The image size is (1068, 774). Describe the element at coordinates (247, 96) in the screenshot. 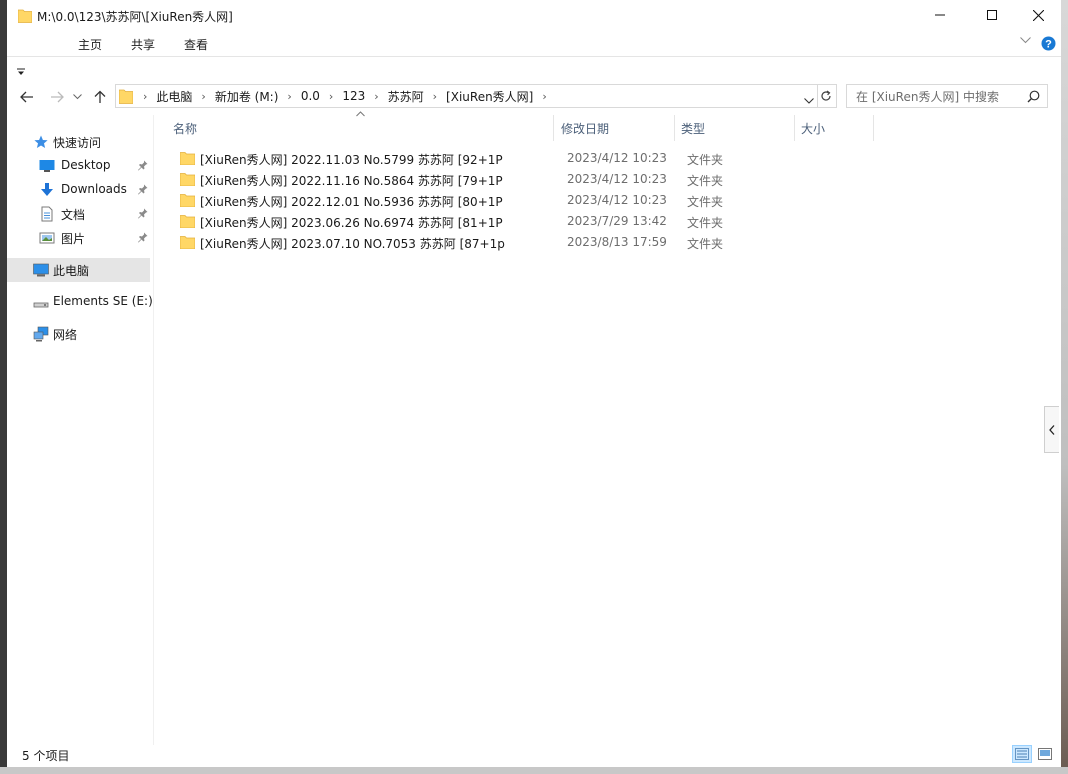

I see `breadcrumb-drive-m: 新加卷 (M:)` at that location.